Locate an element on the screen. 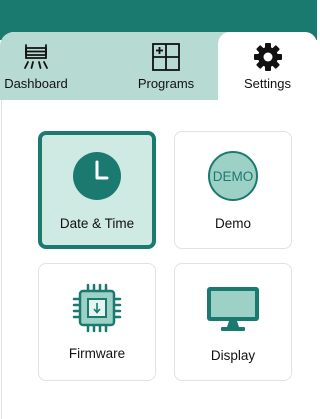 Image resolution: width=320 pixels, height=419 pixels. demo-label: Demo is located at coordinates (232, 223).